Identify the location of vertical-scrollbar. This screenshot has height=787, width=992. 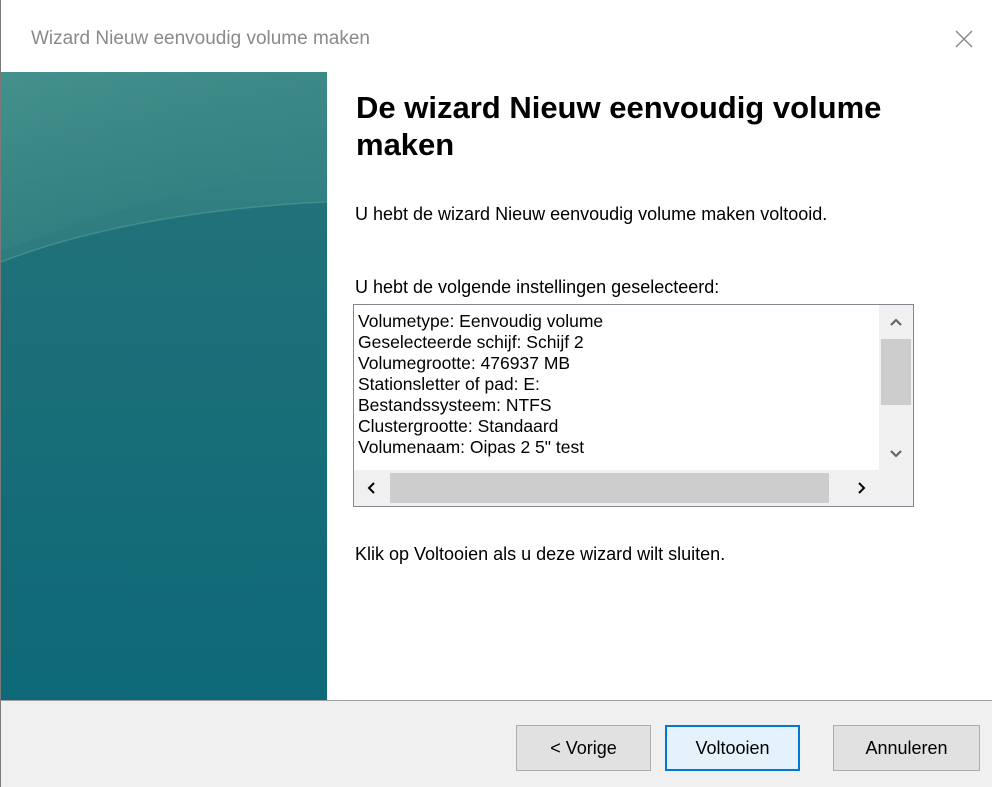
(896, 388).